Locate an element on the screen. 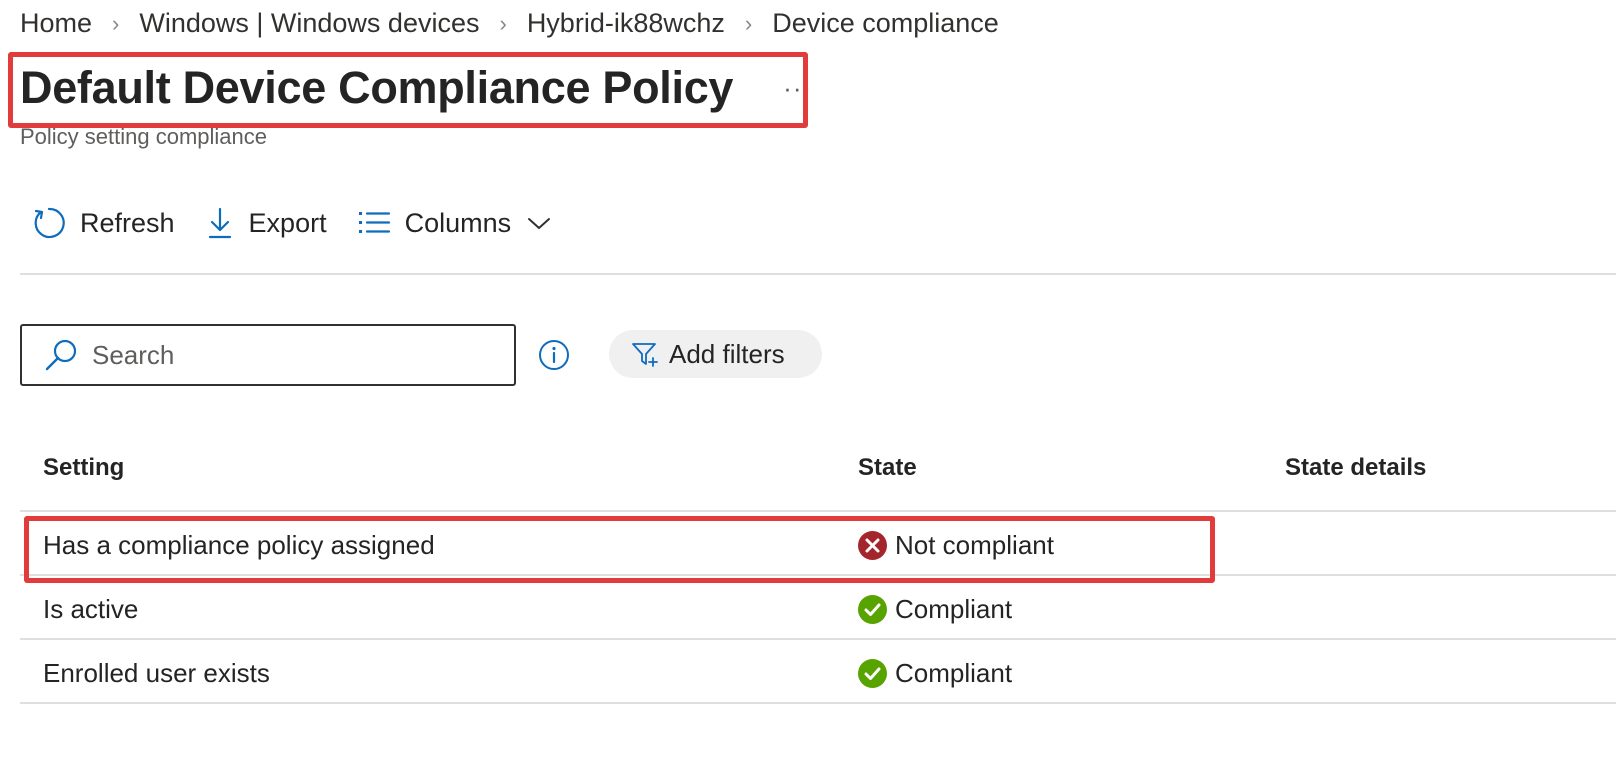  setting-cell: Is active is located at coordinates (91, 609).